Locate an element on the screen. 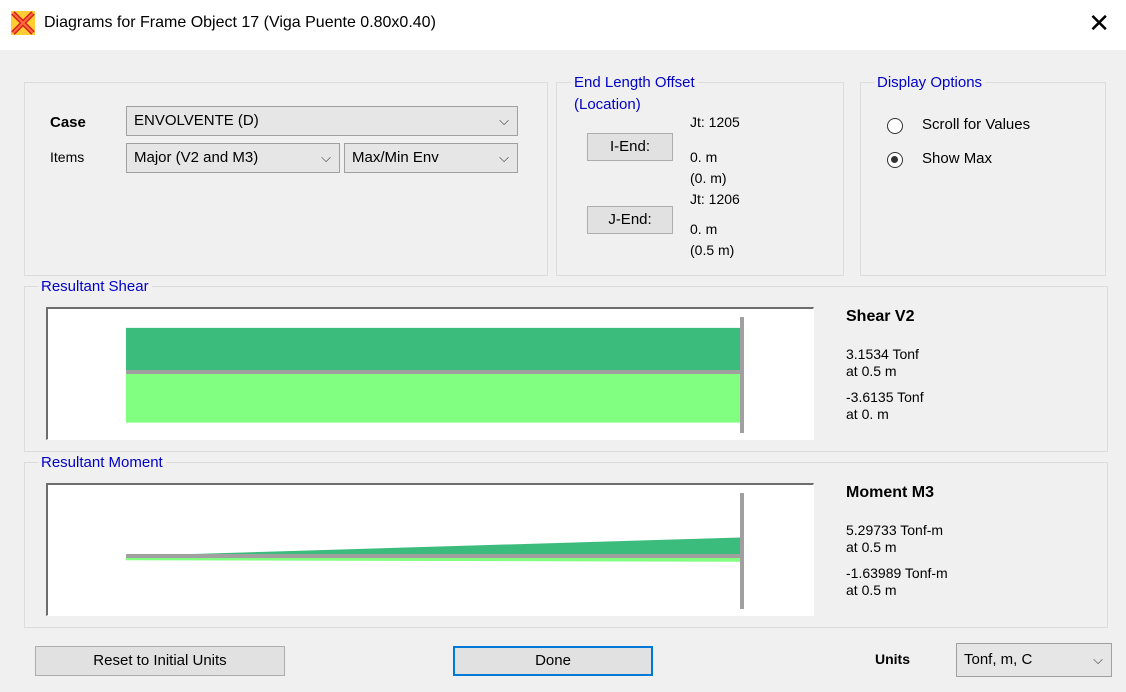  moment-max-location: at 0.5 m is located at coordinates (871, 547).